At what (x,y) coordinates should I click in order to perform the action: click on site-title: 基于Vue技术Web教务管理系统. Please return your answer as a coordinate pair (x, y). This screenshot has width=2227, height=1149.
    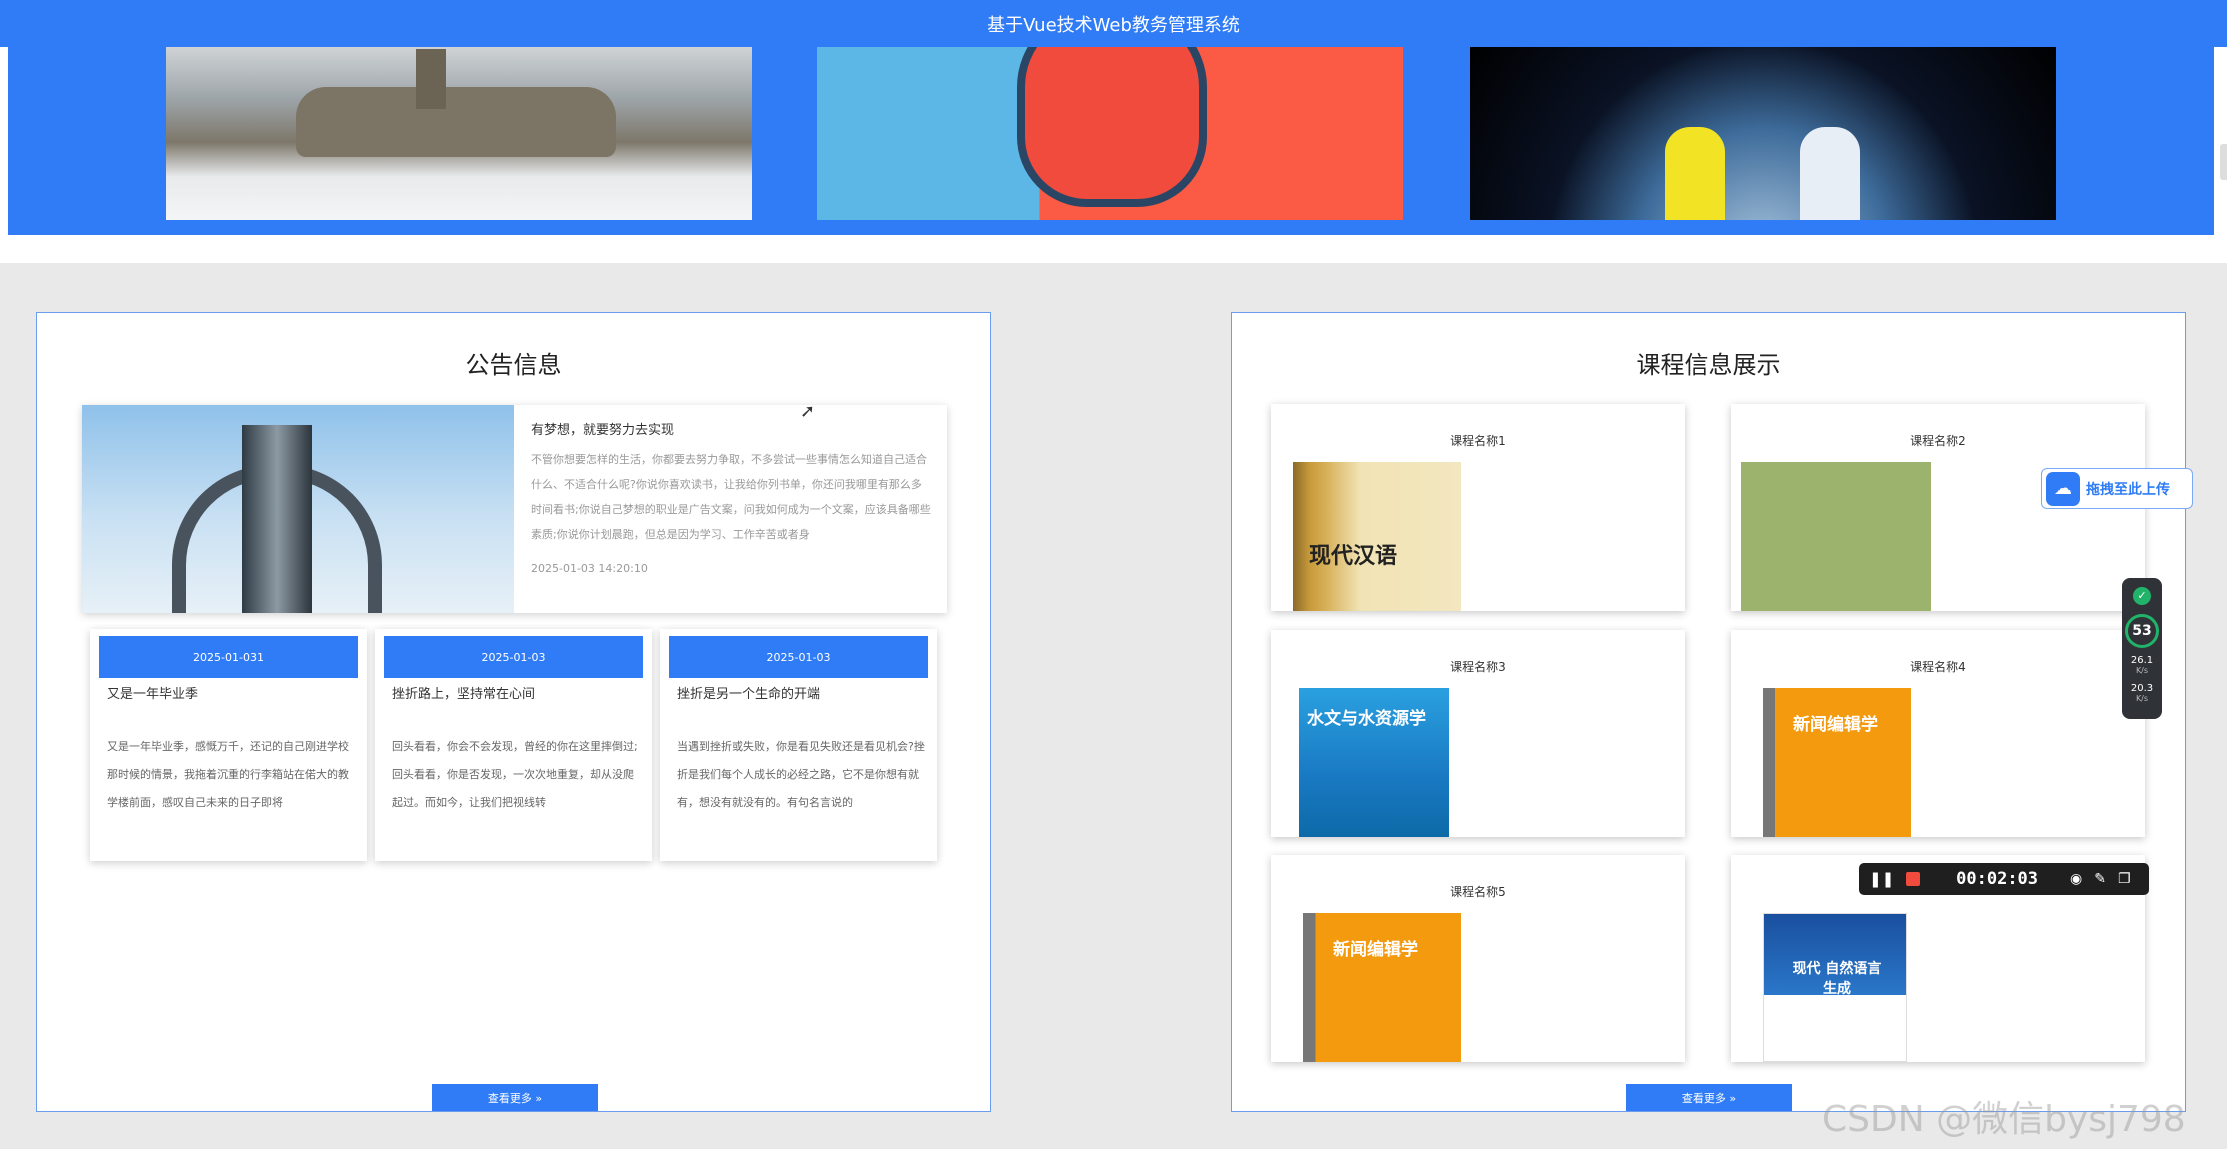
    Looking at the image, I should click on (1113, 25).